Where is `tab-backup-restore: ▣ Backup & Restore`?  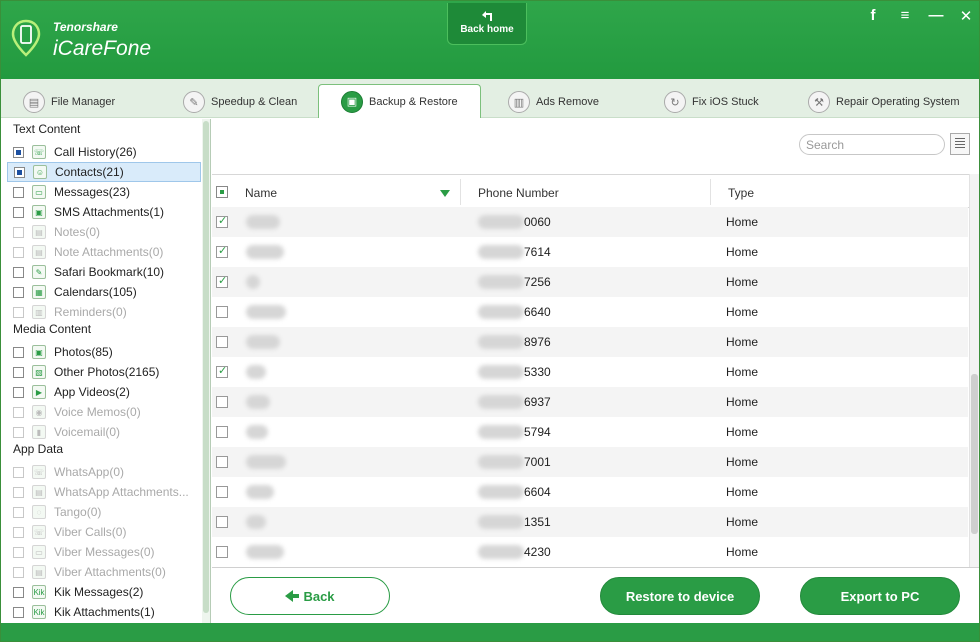 tab-backup-restore: ▣ Backup & Restore is located at coordinates (399, 101).